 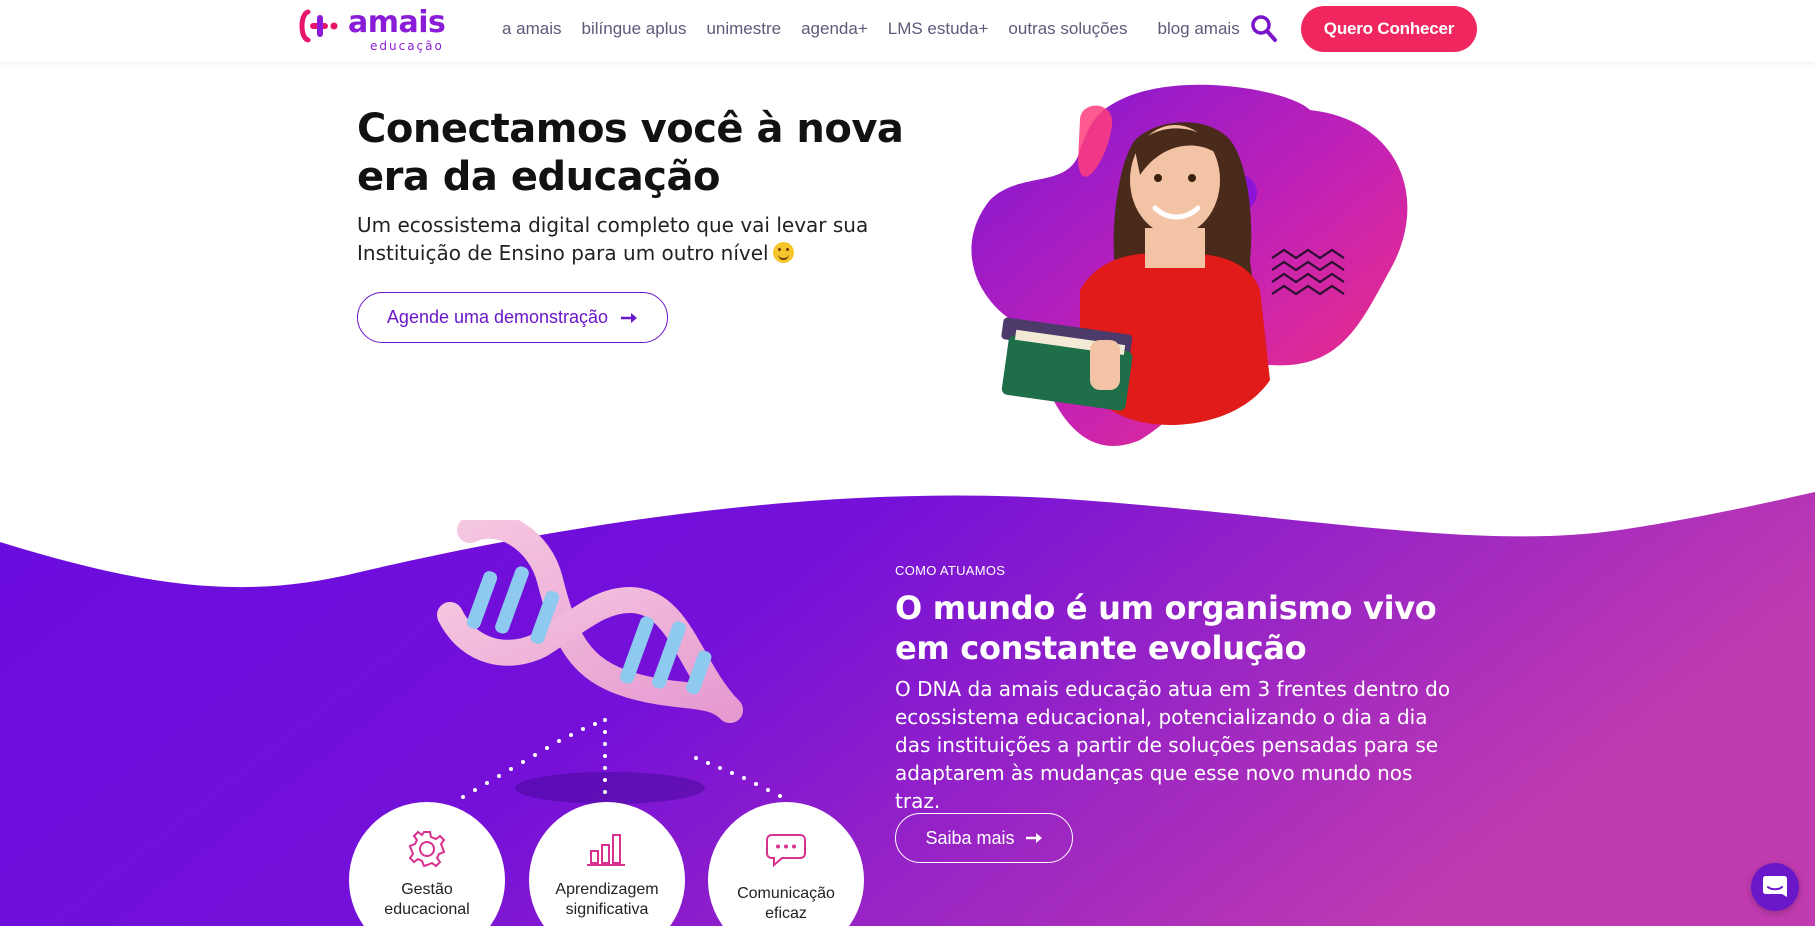 What do you see at coordinates (427, 909) in the screenshot?
I see `pillar-label-line2: educacional` at bounding box center [427, 909].